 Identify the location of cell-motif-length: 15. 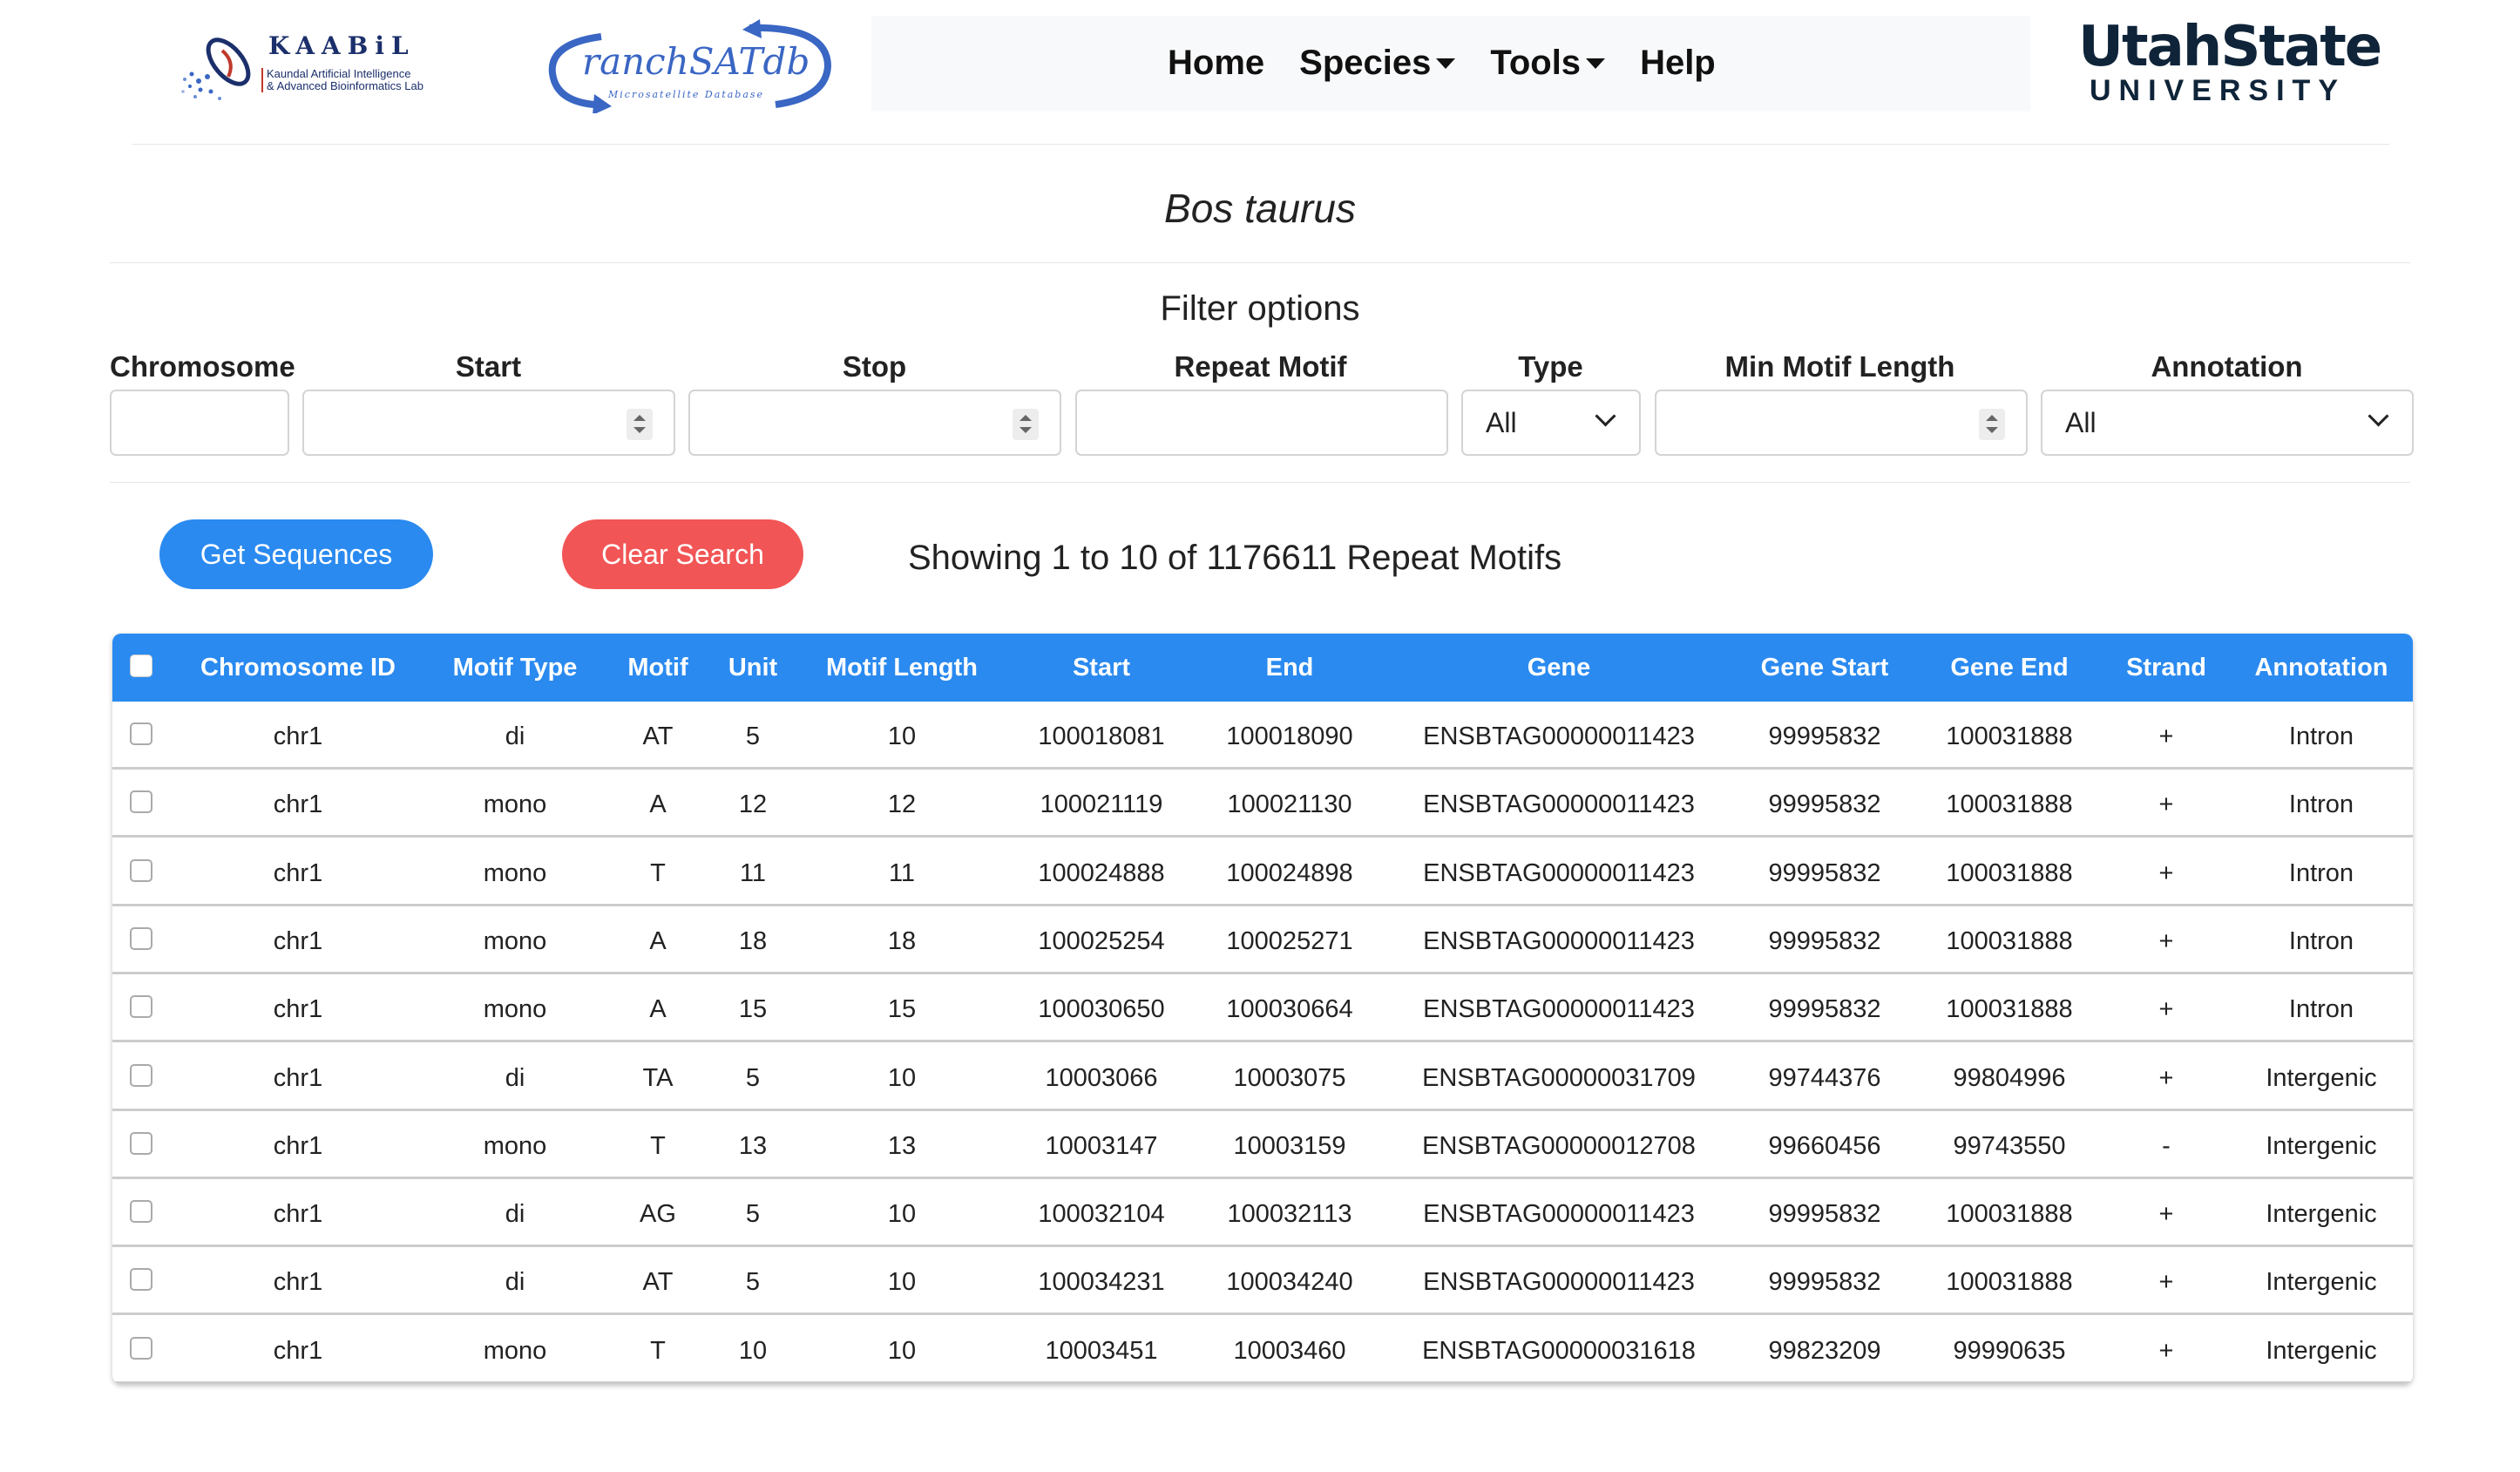
(902, 1010).